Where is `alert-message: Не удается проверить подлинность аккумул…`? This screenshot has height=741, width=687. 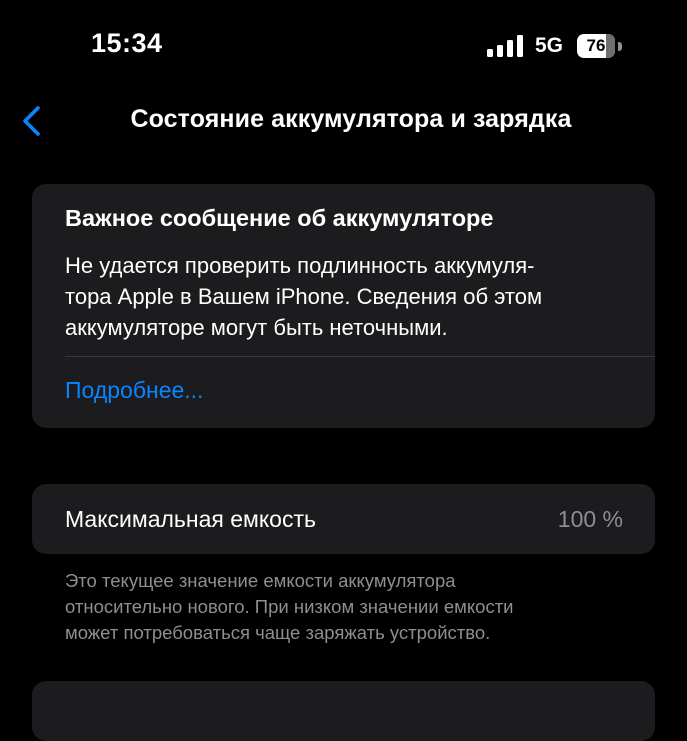 alert-message: Не удается проверить подлинность аккумул… is located at coordinates (345, 296).